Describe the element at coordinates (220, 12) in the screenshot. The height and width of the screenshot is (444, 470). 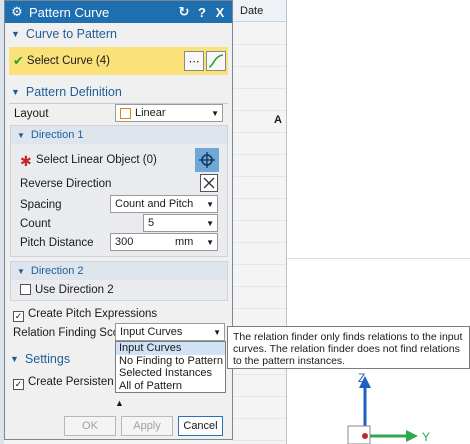
I see `close-button: X` at that location.